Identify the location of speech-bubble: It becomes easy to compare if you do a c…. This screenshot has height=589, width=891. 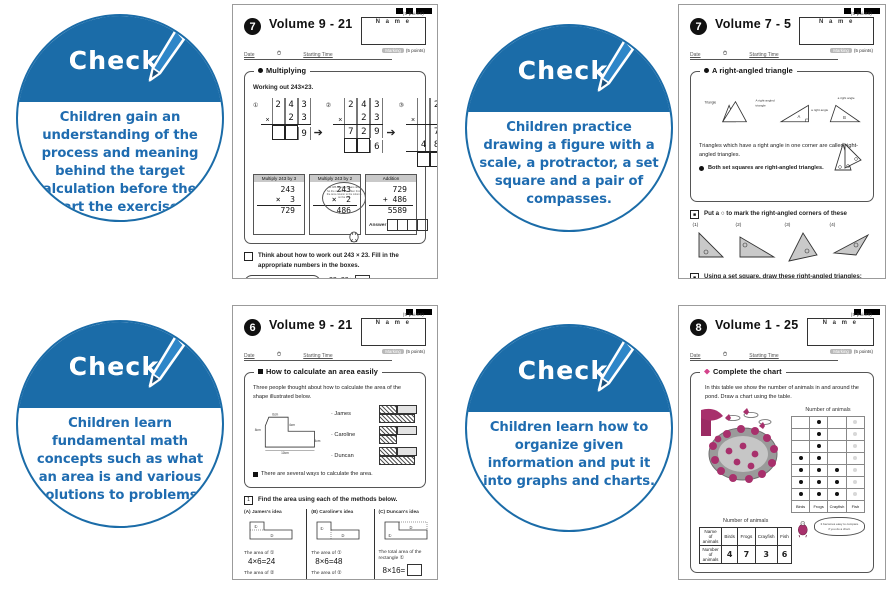
(839, 526).